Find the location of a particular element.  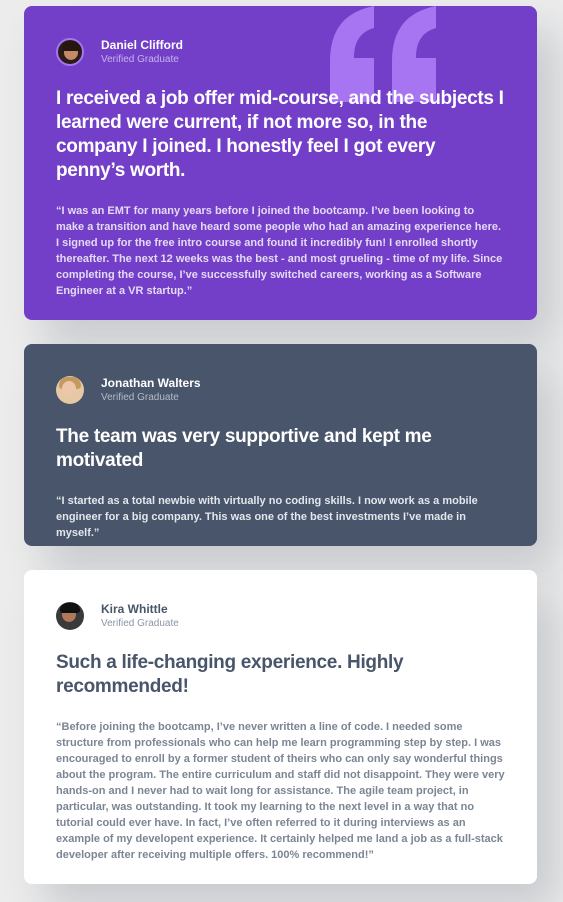

author-name: Kira Whittle is located at coordinates (134, 608).